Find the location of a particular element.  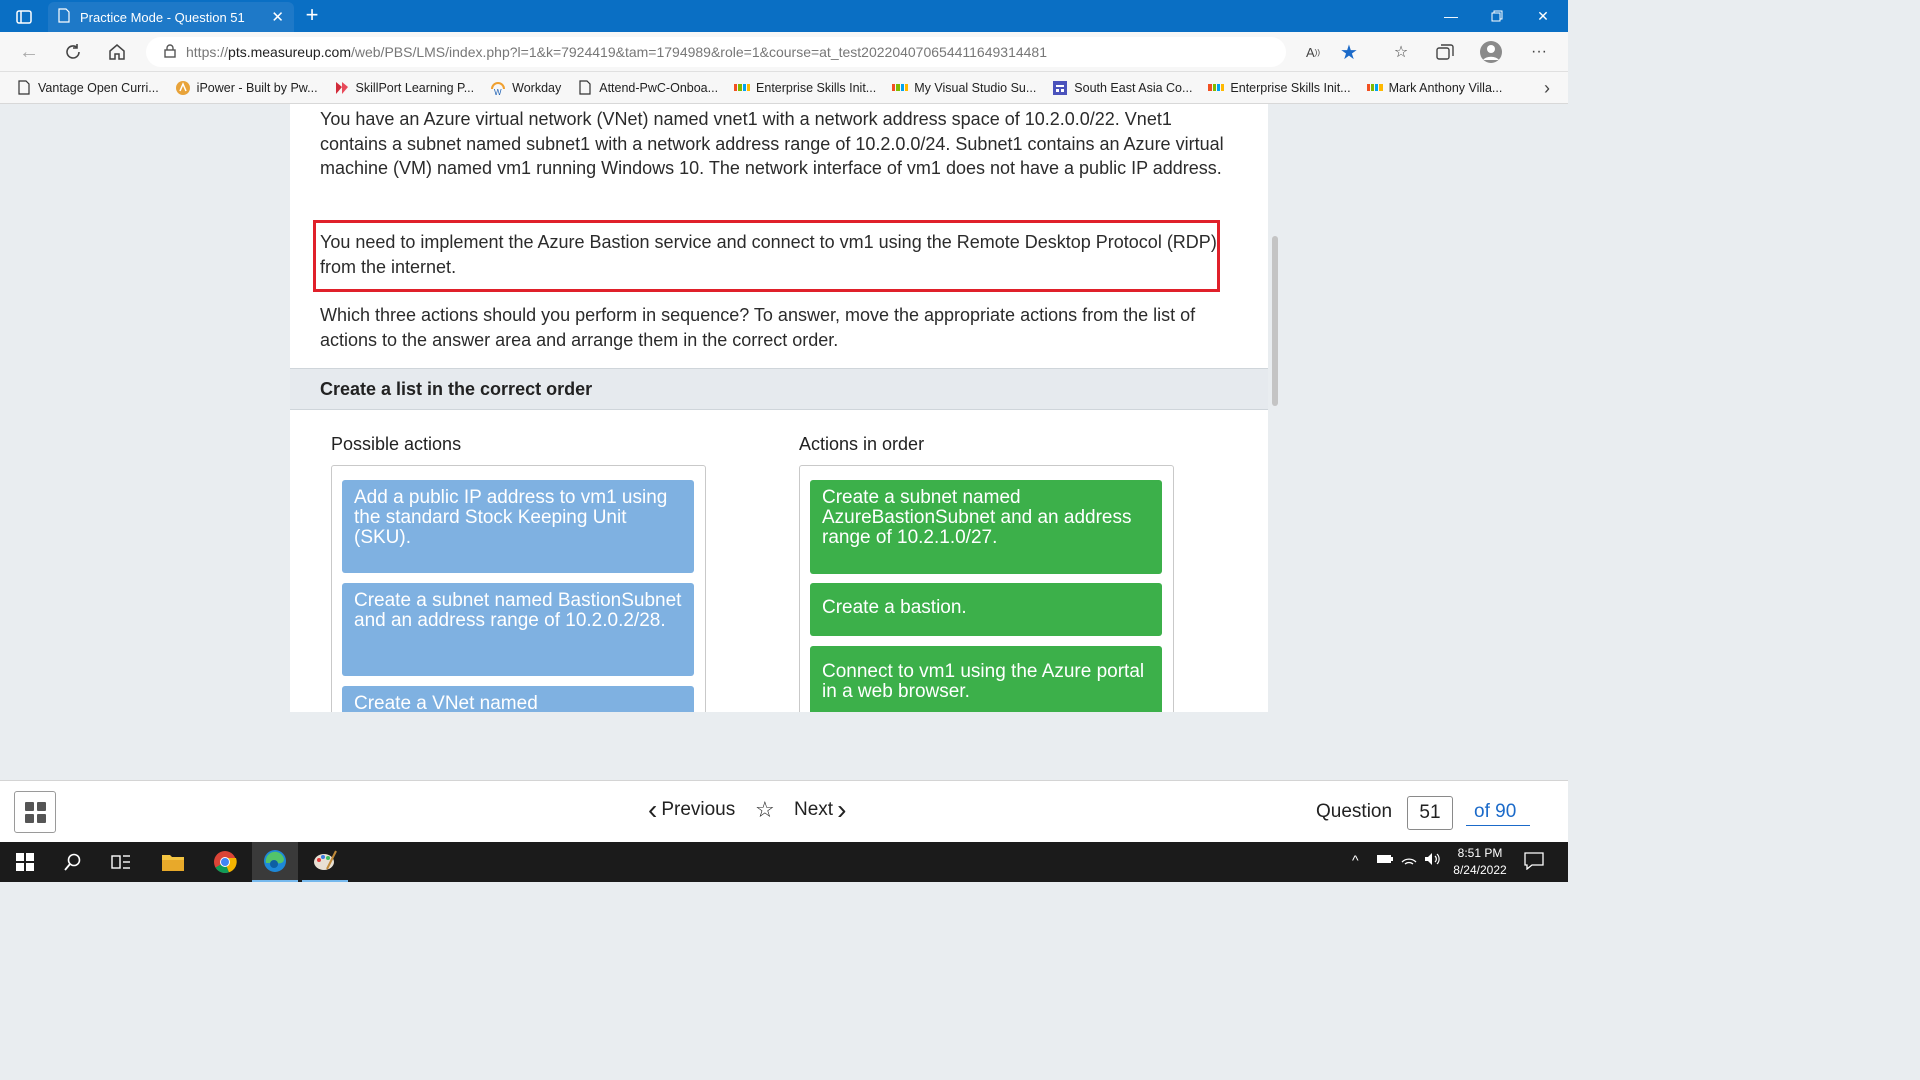

question-grid-button is located at coordinates (35, 812).